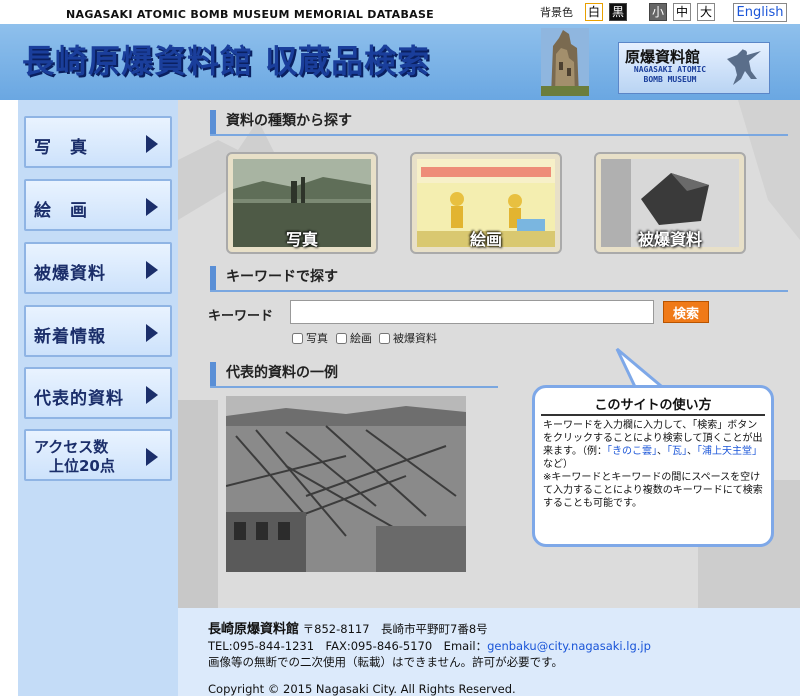 This screenshot has width=800, height=696. I want to click on font-size-medium-button: 中, so click(682, 12).